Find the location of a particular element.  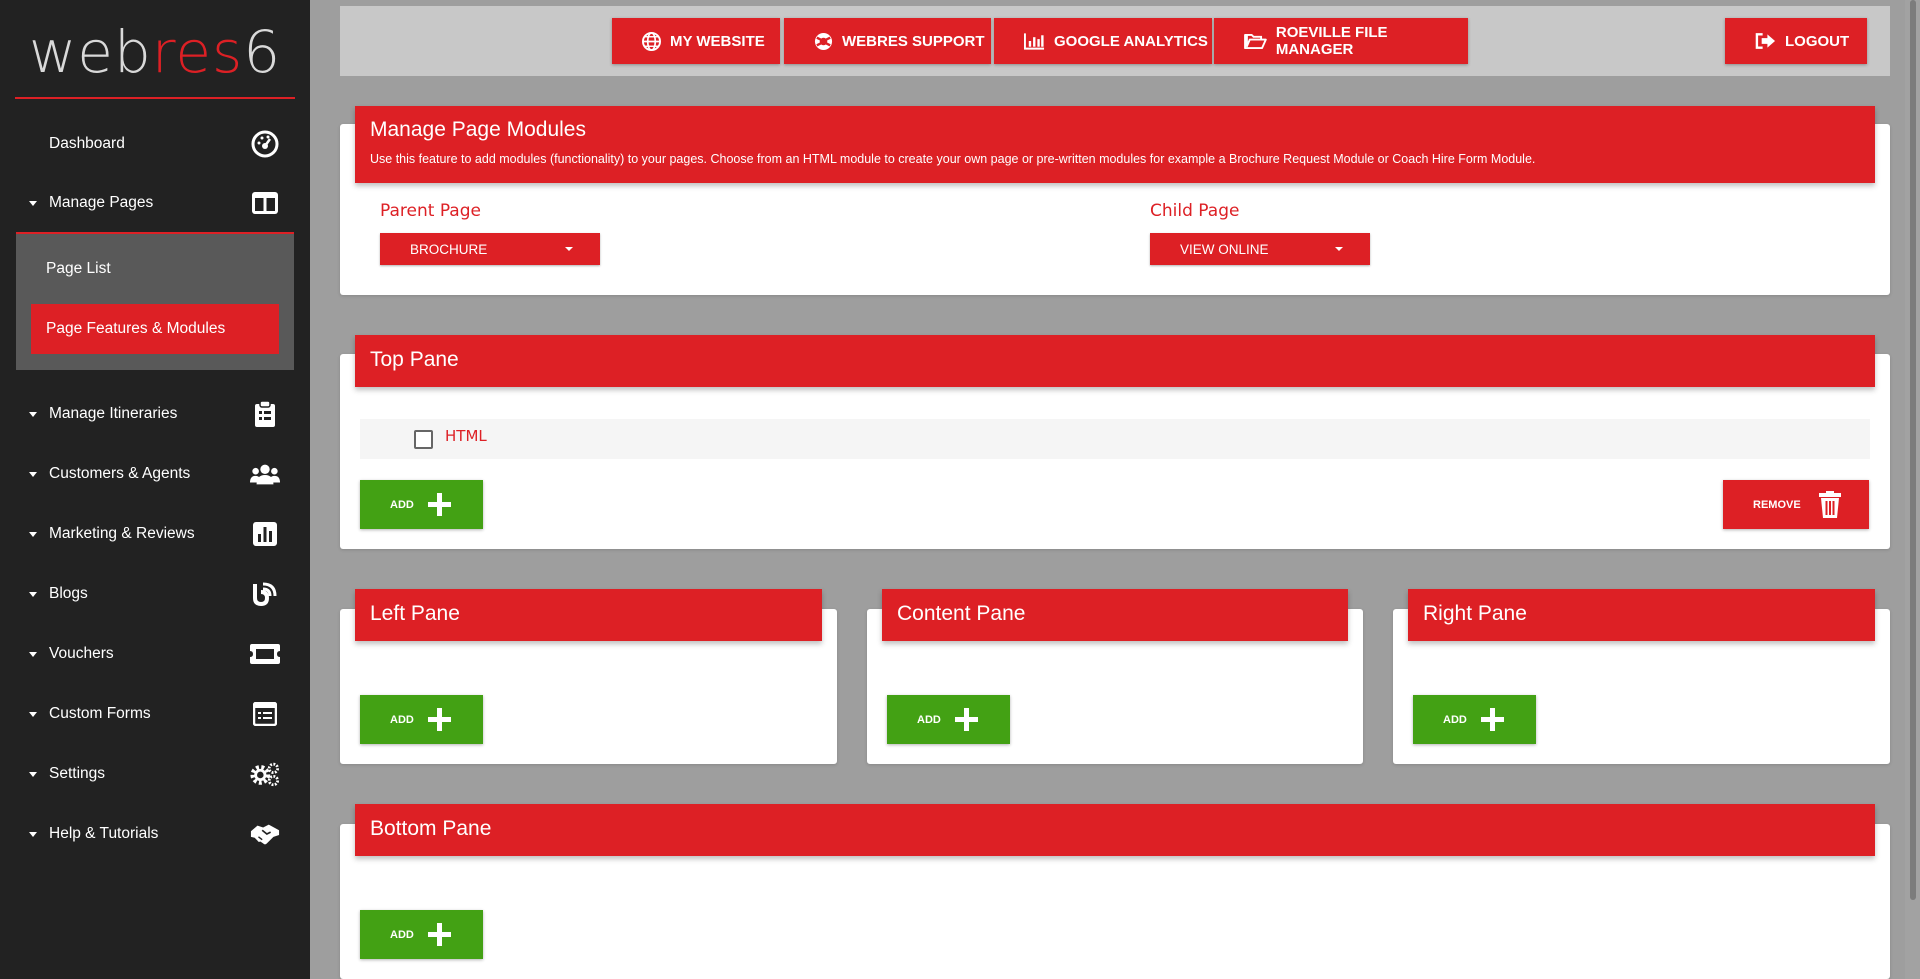

page-scrollbar is located at coordinates (1912, 489).